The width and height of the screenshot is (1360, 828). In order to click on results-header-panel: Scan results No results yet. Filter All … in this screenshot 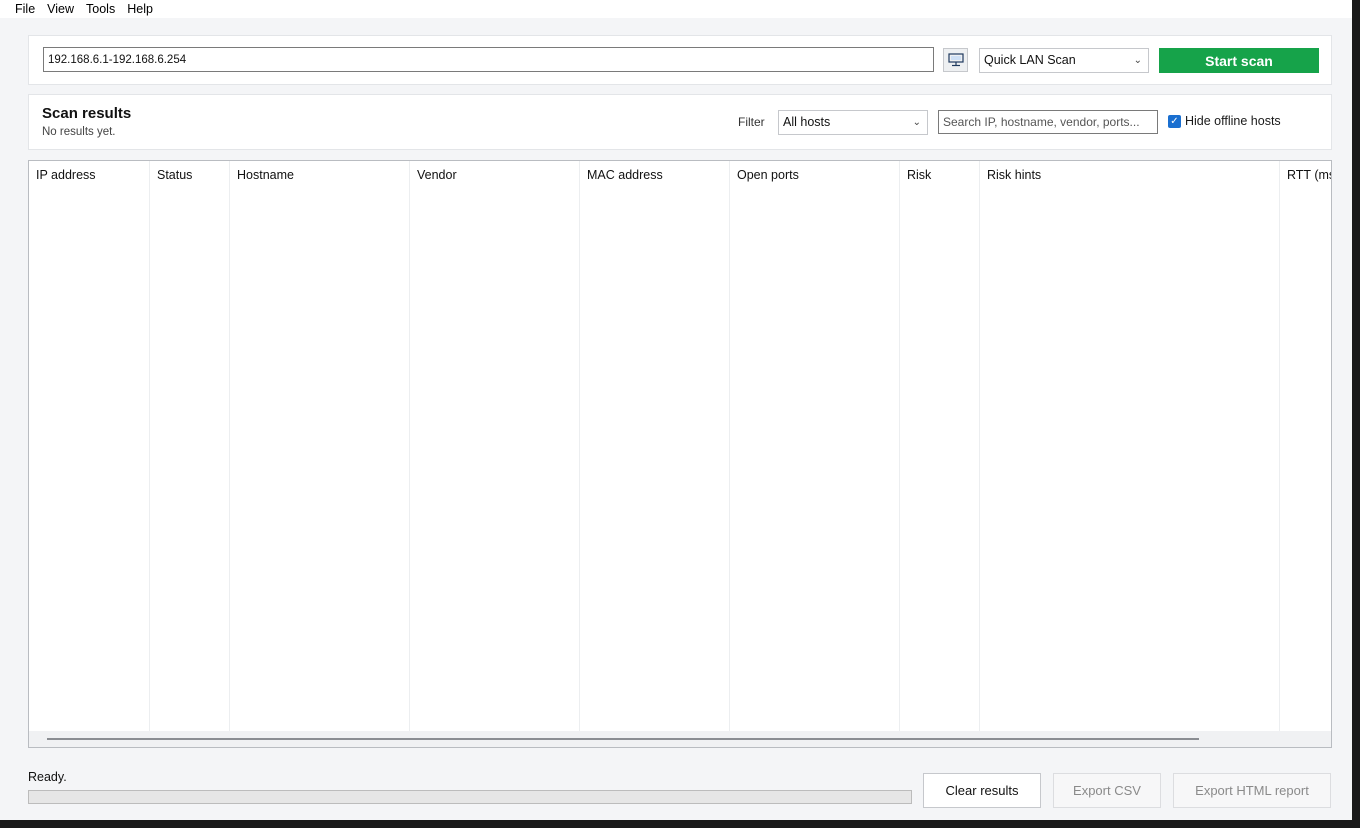, I will do `click(680, 122)`.